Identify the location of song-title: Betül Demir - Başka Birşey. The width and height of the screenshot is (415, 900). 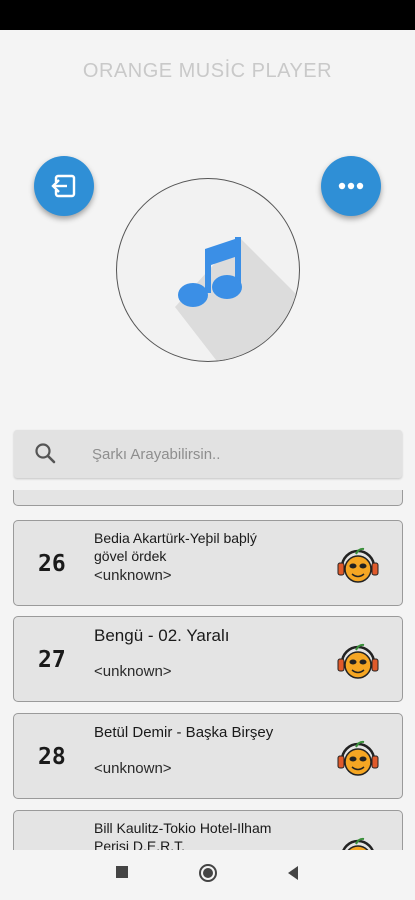
(184, 732).